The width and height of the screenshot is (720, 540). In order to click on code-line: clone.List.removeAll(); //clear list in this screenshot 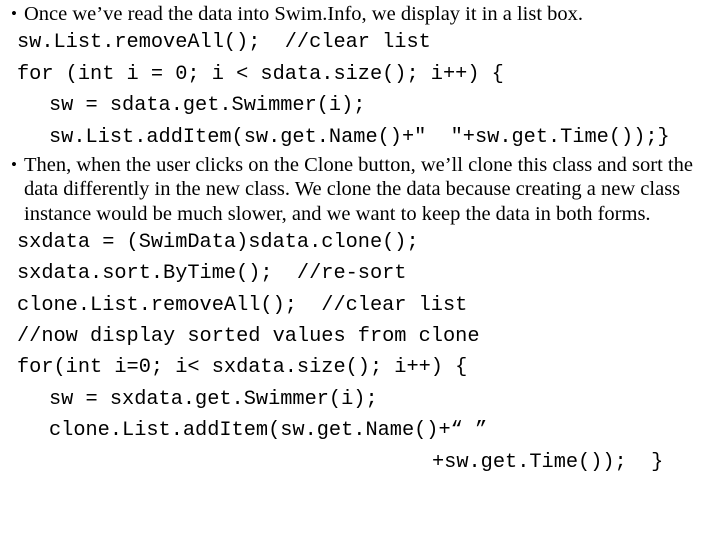, I will do `click(242, 305)`.